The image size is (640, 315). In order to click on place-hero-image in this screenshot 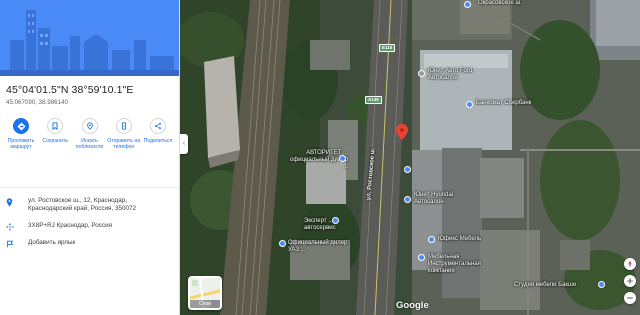, I will do `click(89, 38)`.